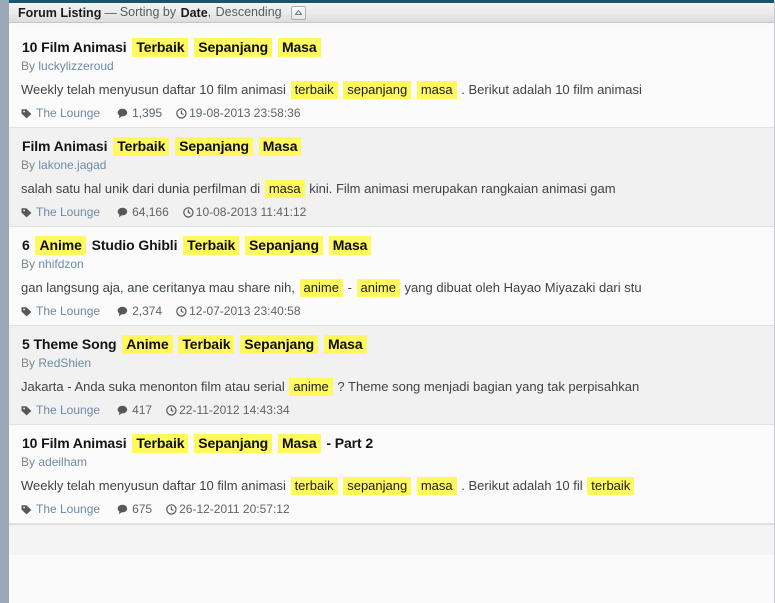 The width and height of the screenshot is (775, 603). Describe the element at coordinates (245, 311) in the screenshot. I see `post-timestamp-value: 12-07-2013 23:40:58` at that location.